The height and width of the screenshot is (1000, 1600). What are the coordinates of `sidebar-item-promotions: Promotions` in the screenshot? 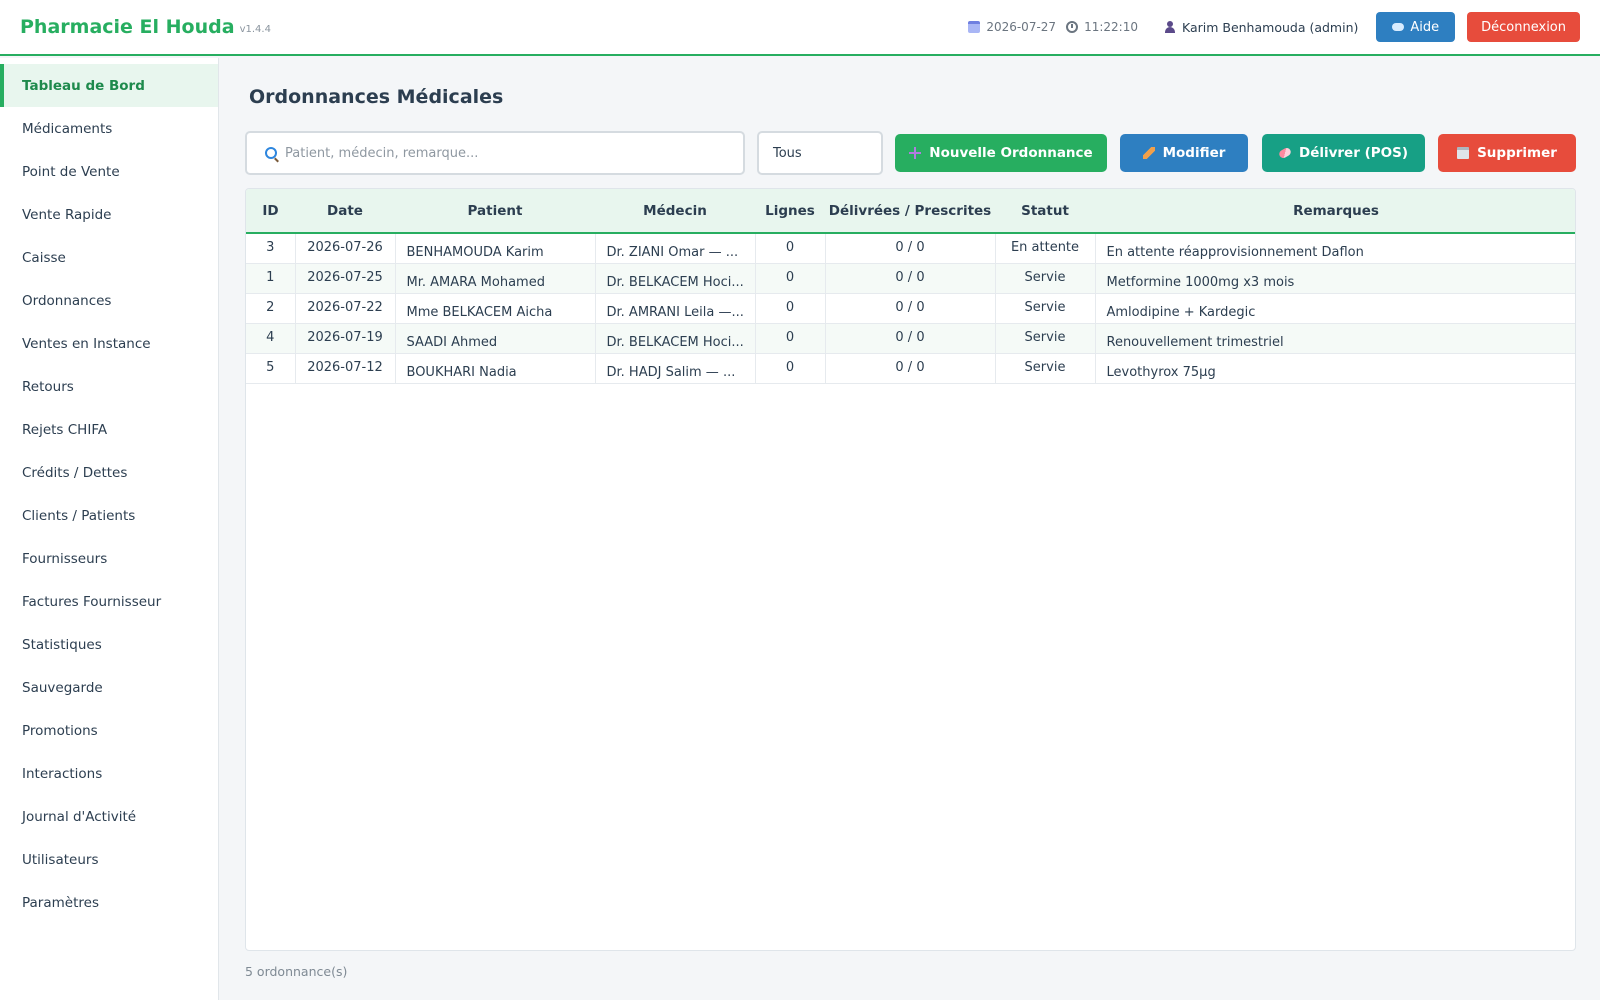 It's located at (109, 730).